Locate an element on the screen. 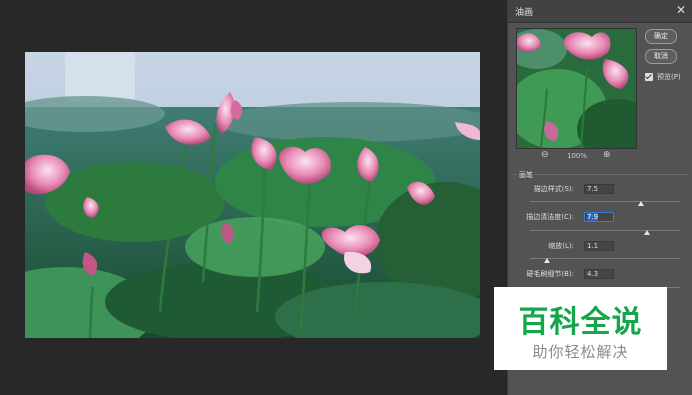 The height and width of the screenshot is (395, 692). preview-image is located at coordinates (576, 88).